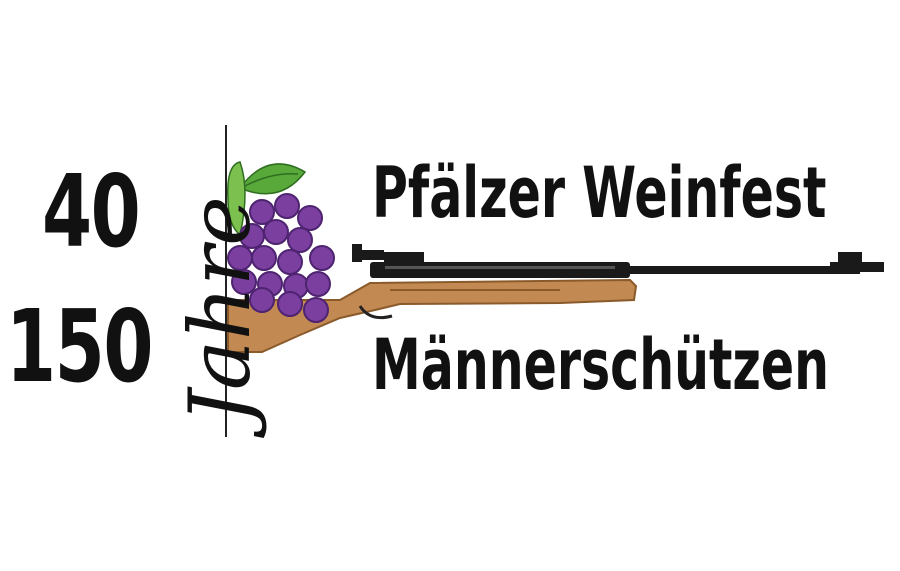 This screenshot has width=900, height=571. I want to click on years-150: 150, so click(79, 346).